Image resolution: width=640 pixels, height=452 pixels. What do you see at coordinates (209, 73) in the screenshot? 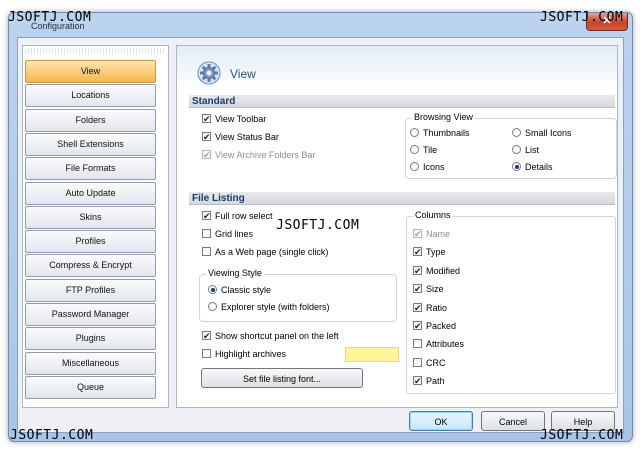
I see `gear-icon` at bounding box center [209, 73].